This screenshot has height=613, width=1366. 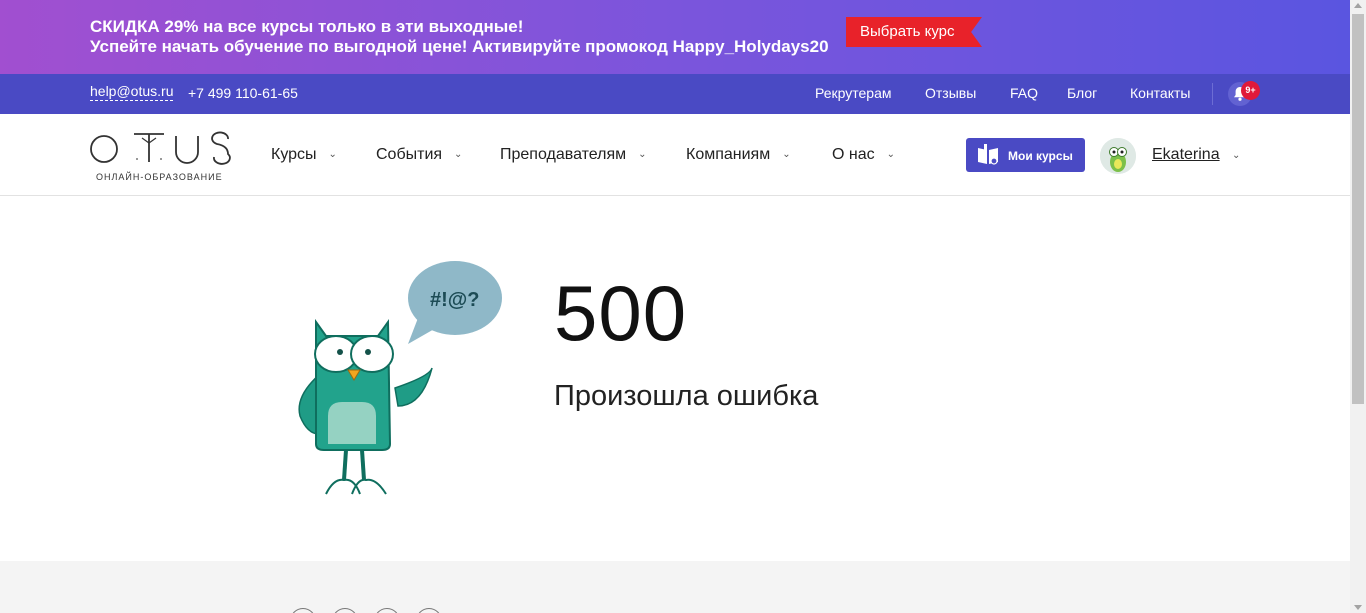 What do you see at coordinates (1160, 93) in the screenshot?
I see `topnav-contacts: Контакты` at bounding box center [1160, 93].